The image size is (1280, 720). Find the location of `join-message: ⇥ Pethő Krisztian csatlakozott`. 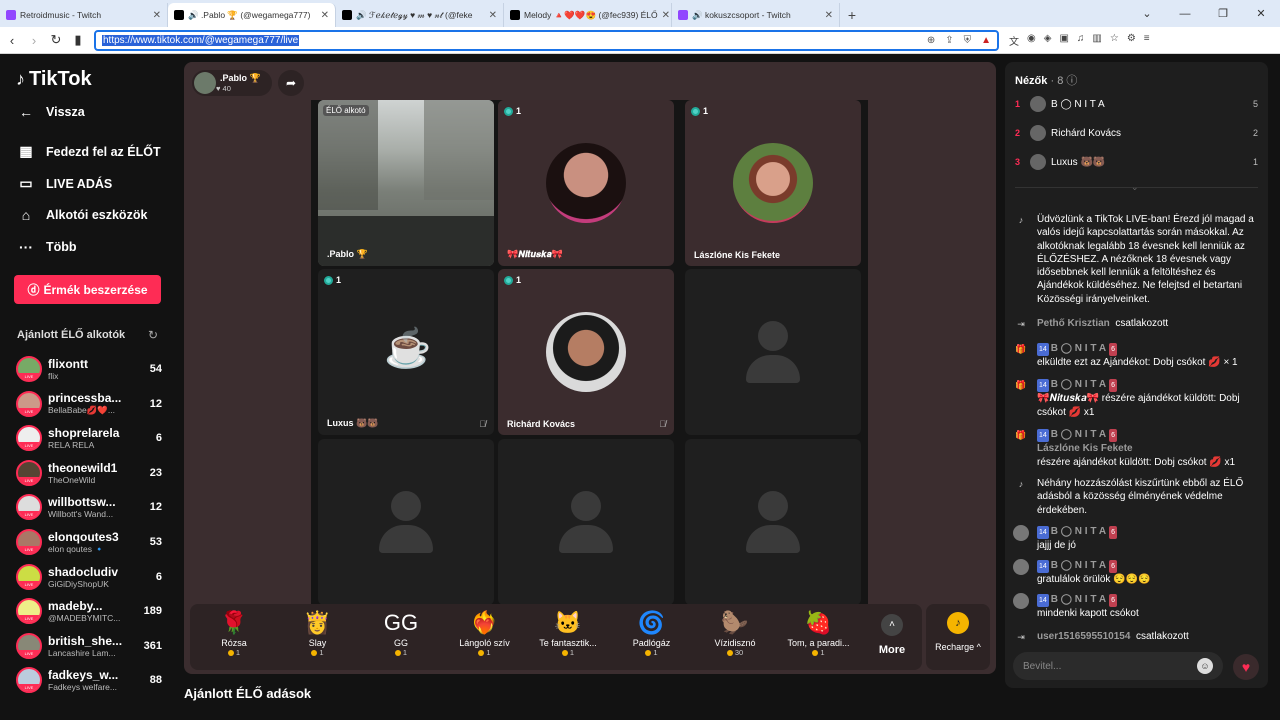

join-message: ⇥ Pethő Krisztian csatlakozott is located at coordinates (1137, 325).